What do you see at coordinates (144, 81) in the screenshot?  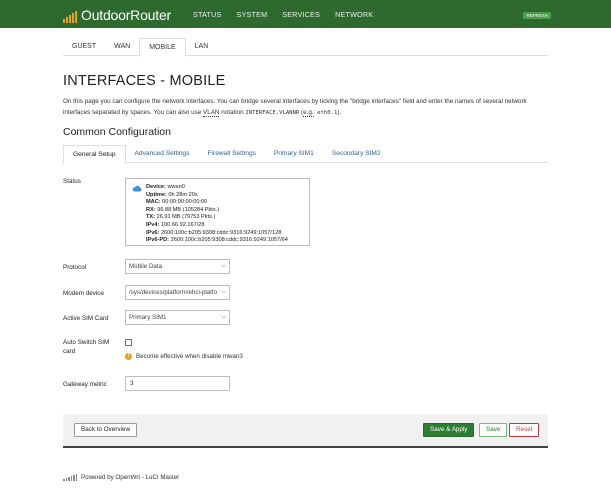 I see `page-title: INTERFACES - MOBILE` at bounding box center [144, 81].